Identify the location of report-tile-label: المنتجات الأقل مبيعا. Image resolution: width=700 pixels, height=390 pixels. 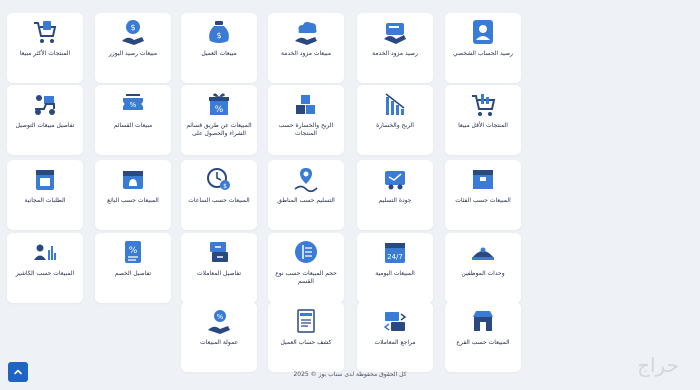
(483, 125).